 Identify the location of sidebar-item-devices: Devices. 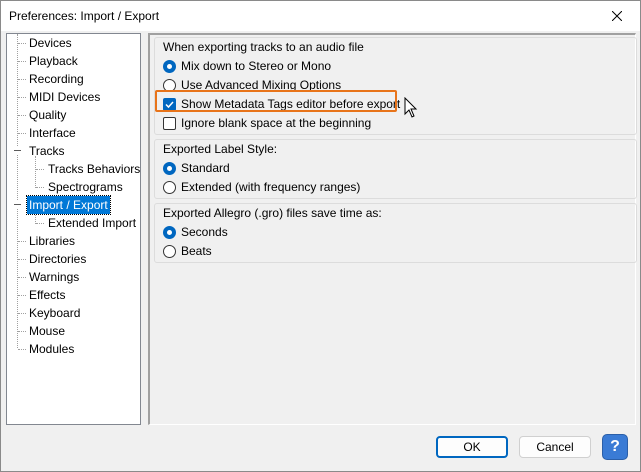
(50, 43).